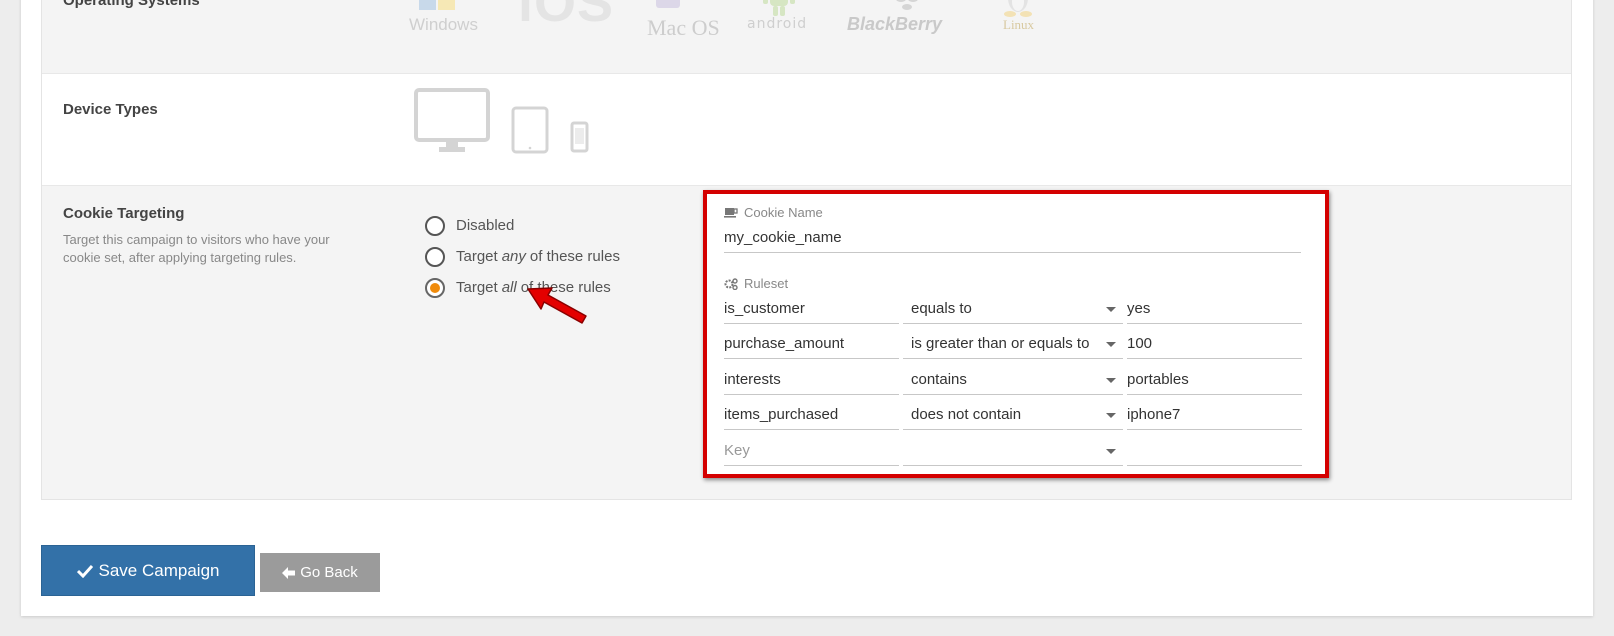 This screenshot has width=1614, height=636. Describe the element at coordinates (731, 213) in the screenshot. I see `coffee-cup-icon` at that location.